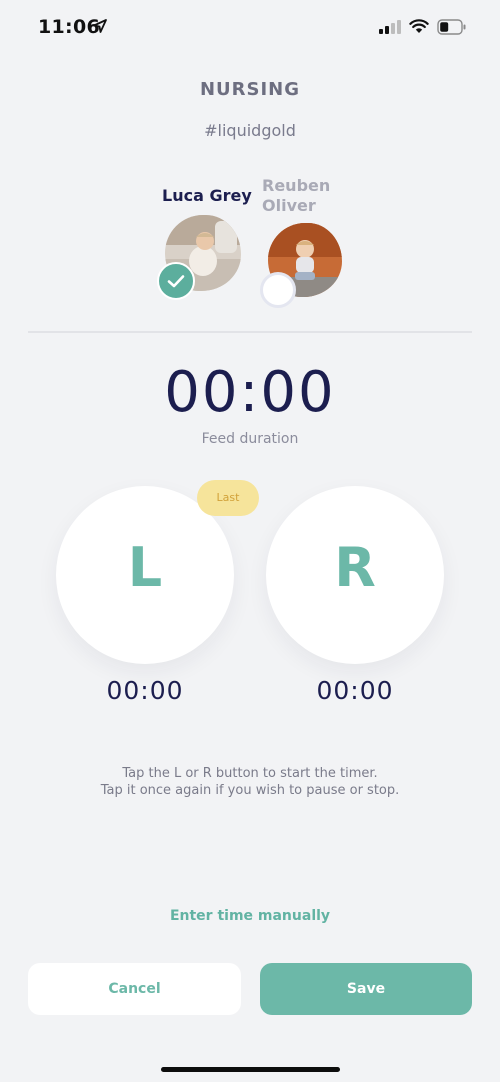 Image resolution: width=500 pixels, height=1082 pixels. I want to click on enter-time-manually-link: Enter time manually, so click(250, 916).